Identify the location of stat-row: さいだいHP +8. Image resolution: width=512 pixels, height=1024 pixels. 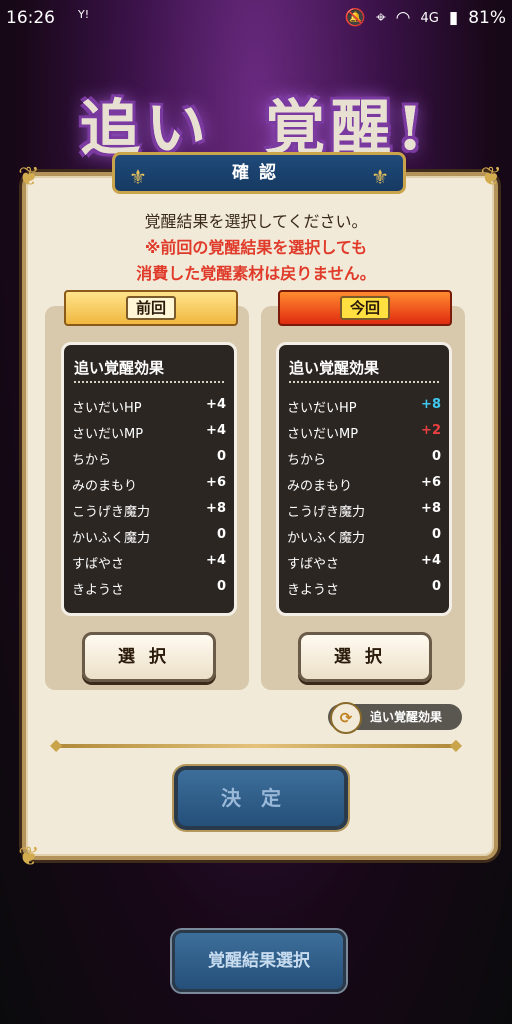
(364, 407).